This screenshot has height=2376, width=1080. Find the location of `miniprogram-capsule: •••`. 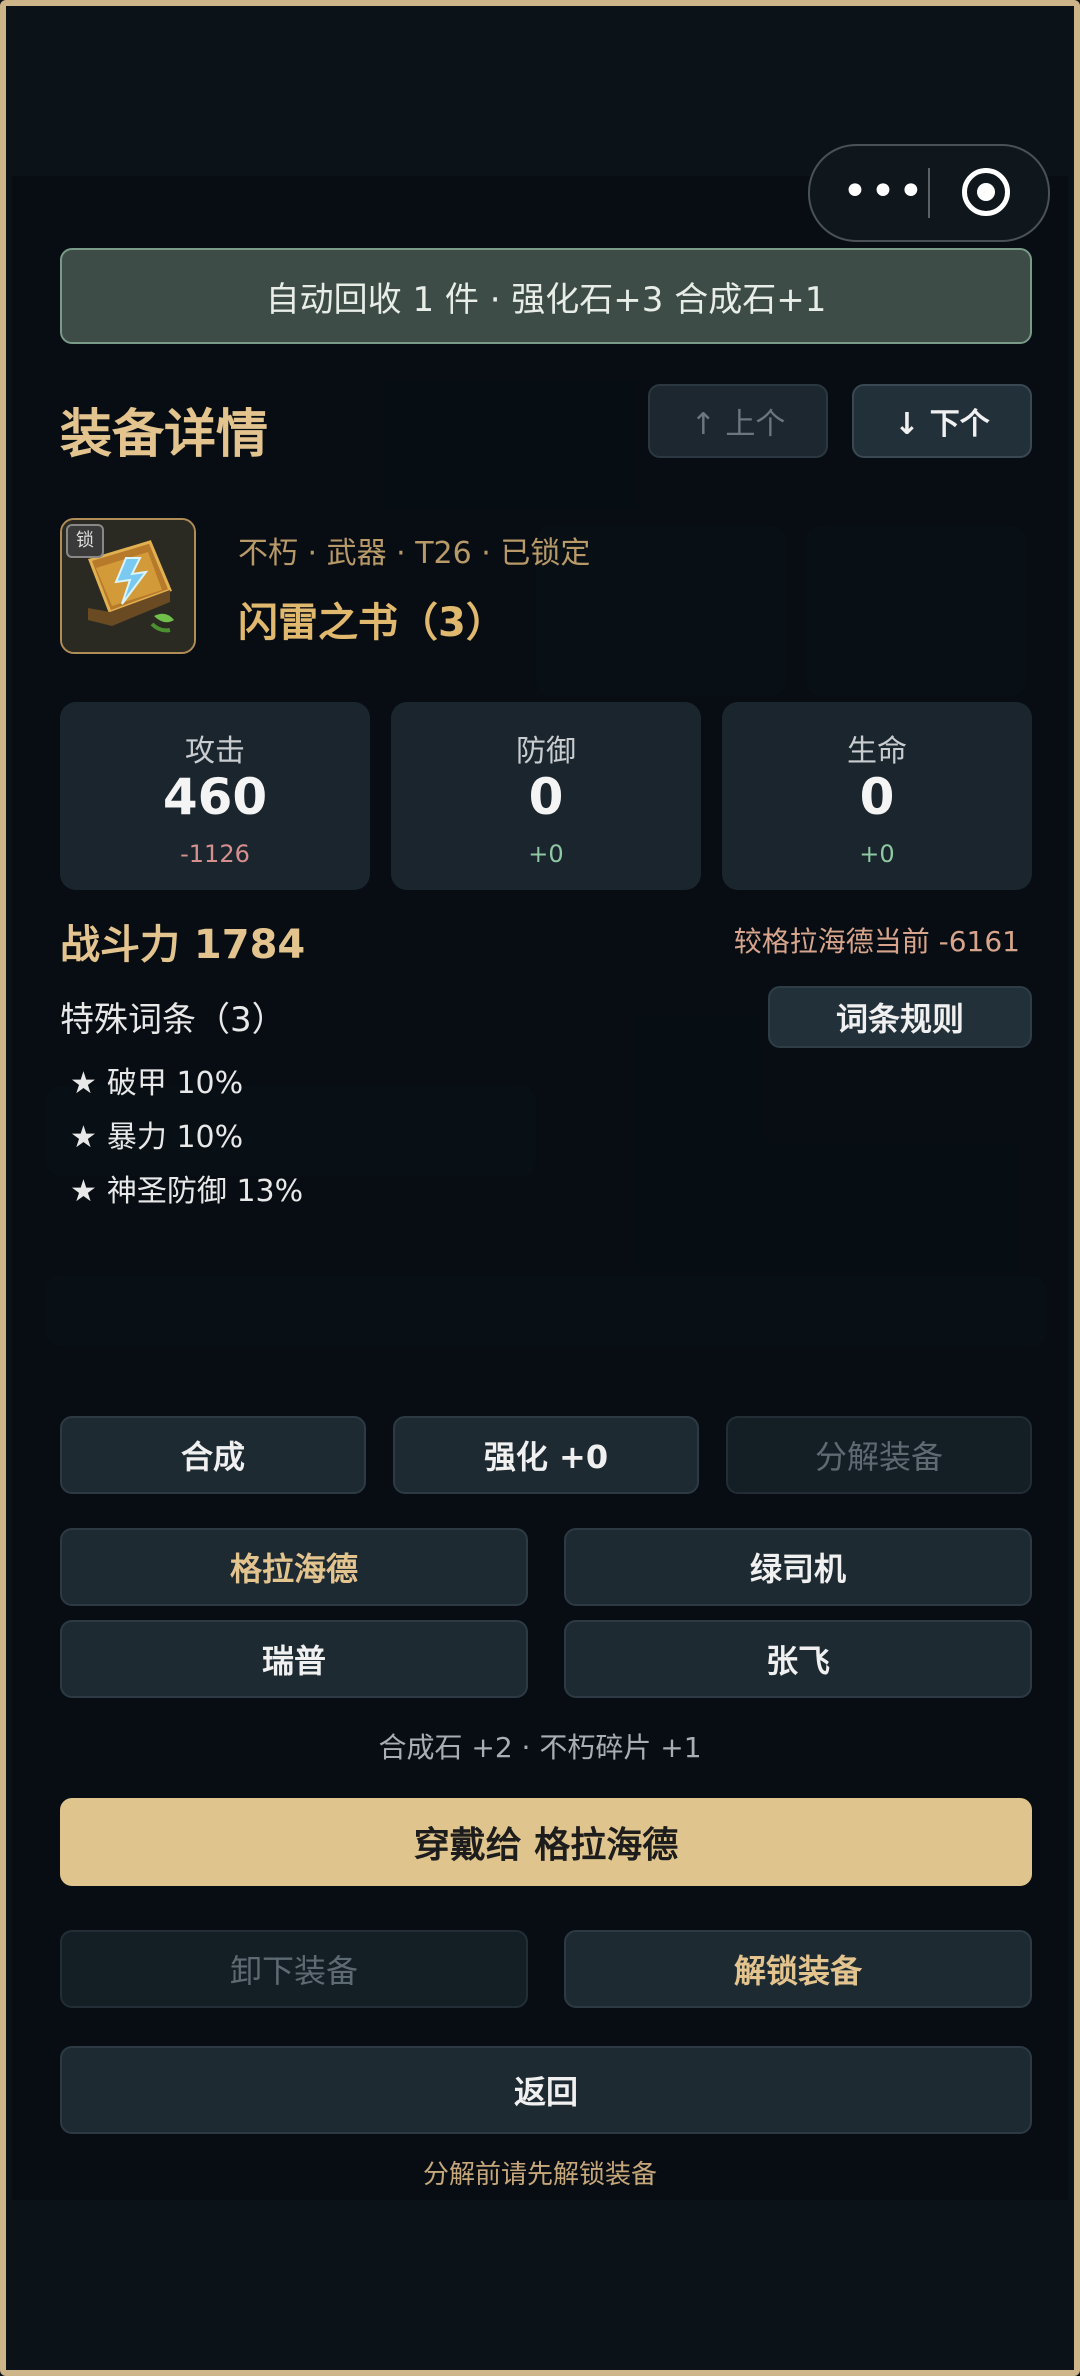

miniprogram-capsule: ••• is located at coordinates (929, 193).